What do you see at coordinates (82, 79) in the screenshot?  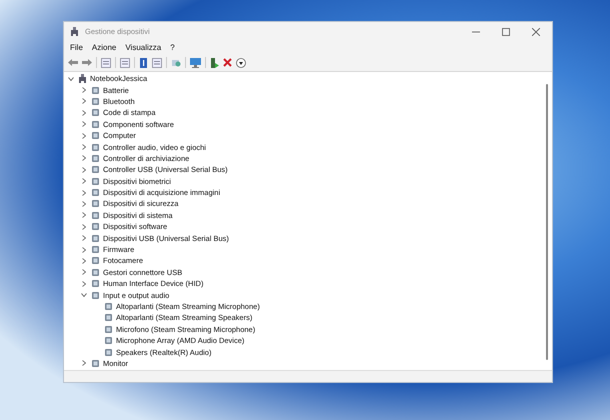 I see `computer-icon` at bounding box center [82, 79].